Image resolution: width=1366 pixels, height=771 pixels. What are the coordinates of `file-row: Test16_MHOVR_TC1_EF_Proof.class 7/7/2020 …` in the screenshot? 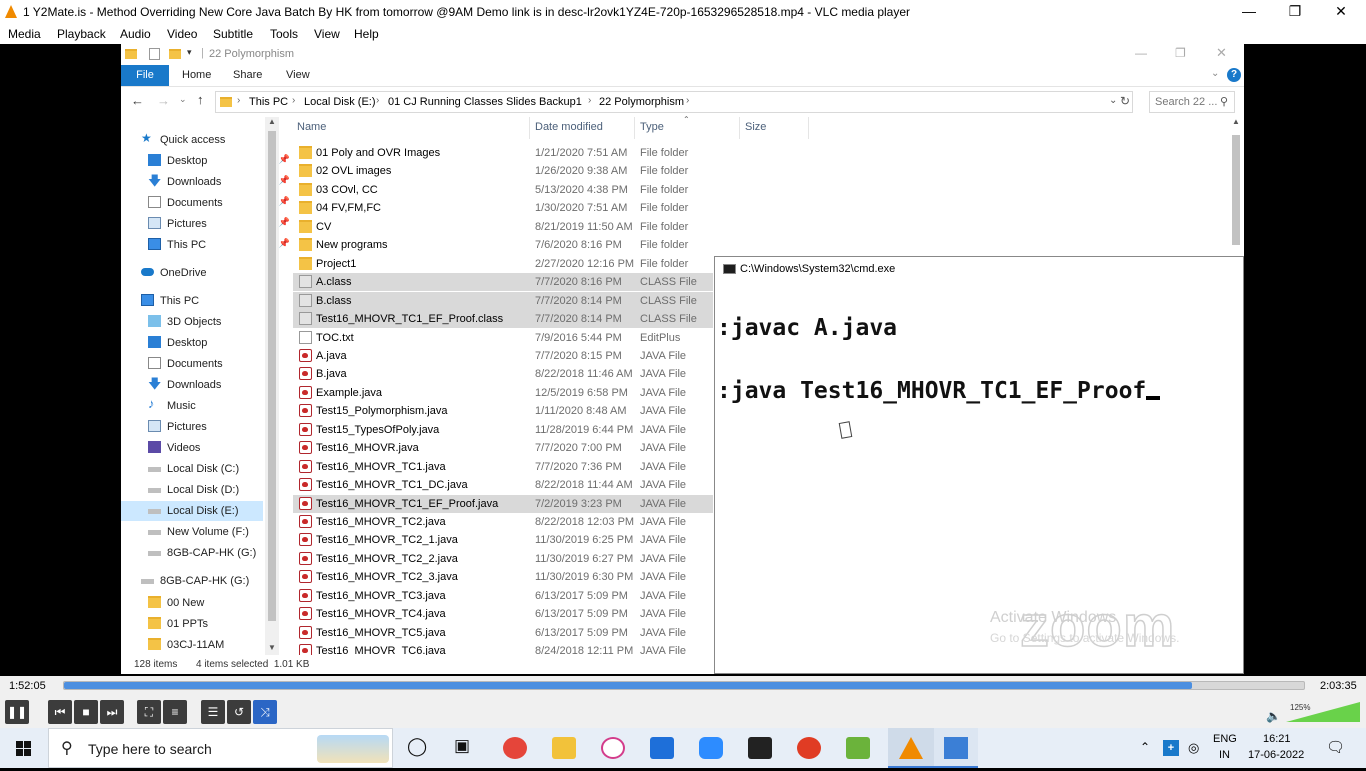 It's located at (503, 319).